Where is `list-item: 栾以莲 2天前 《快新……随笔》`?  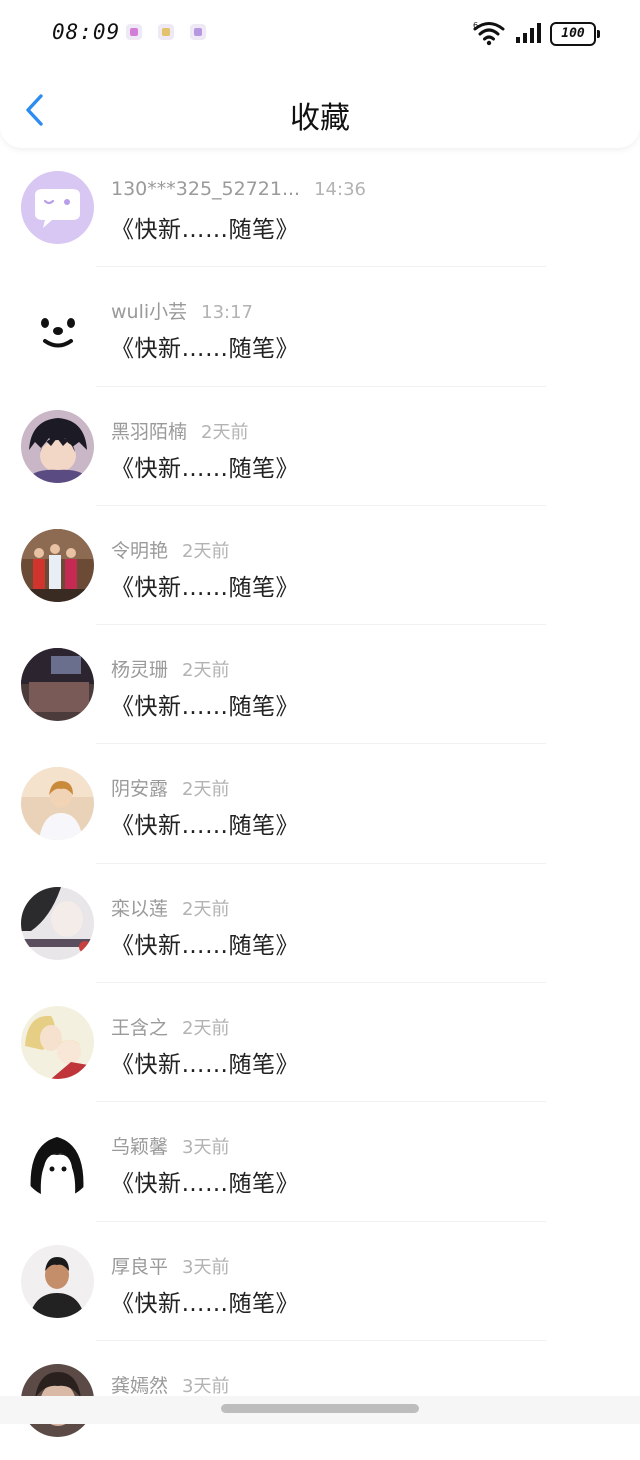
list-item: 栾以莲 2天前 《快新……随笔》 is located at coordinates (320, 924).